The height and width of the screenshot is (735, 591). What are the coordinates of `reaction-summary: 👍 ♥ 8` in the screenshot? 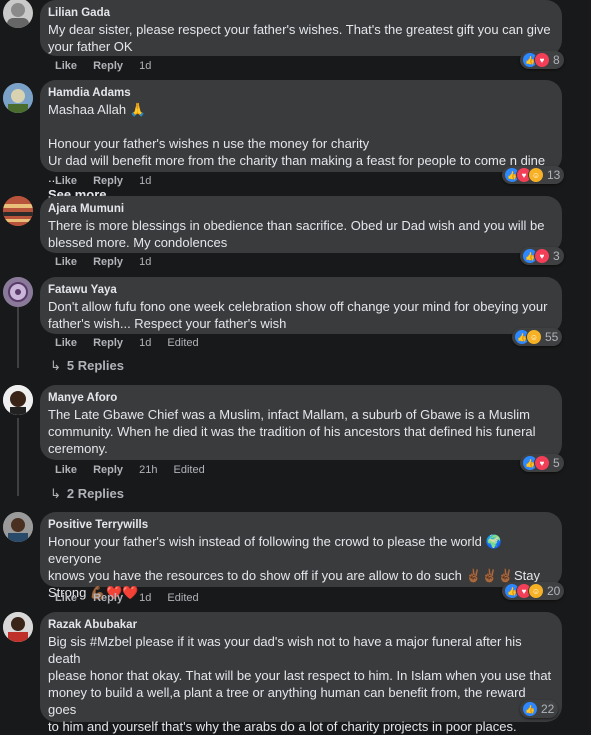 It's located at (542, 60).